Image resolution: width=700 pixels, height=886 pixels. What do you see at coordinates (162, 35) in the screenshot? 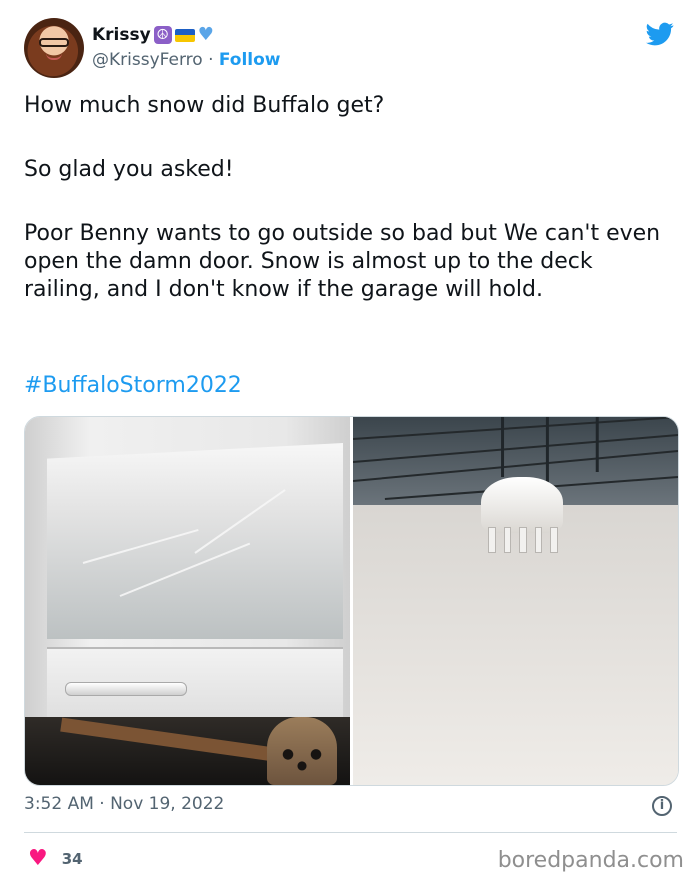
I see `peace-symbol-icon: ☮` at bounding box center [162, 35].